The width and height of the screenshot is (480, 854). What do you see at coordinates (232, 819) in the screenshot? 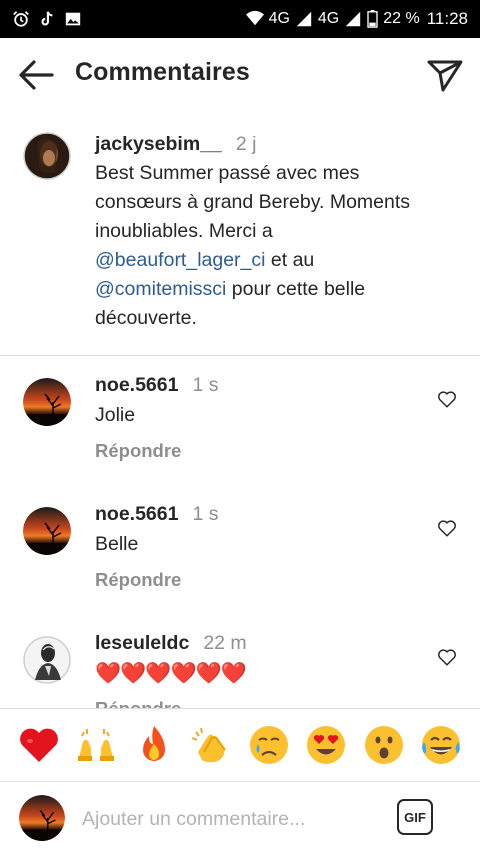
I see `comment-input` at bounding box center [232, 819].